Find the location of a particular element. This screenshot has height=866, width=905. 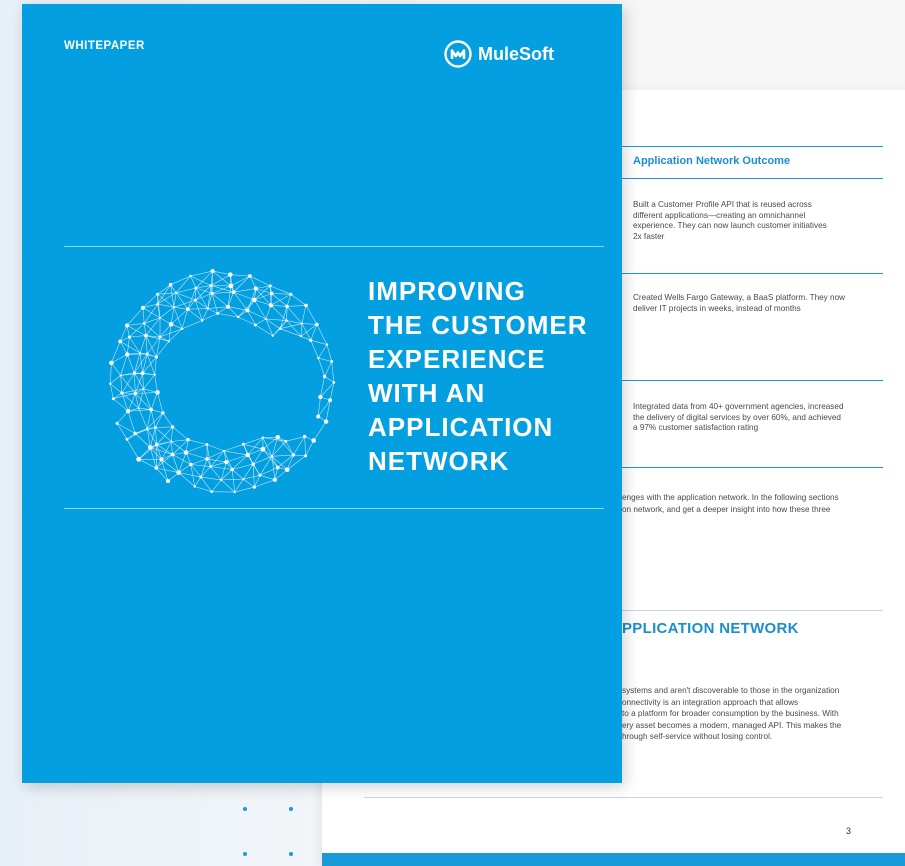

title-line-6: NETWORK is located at coordinates (439, 461).